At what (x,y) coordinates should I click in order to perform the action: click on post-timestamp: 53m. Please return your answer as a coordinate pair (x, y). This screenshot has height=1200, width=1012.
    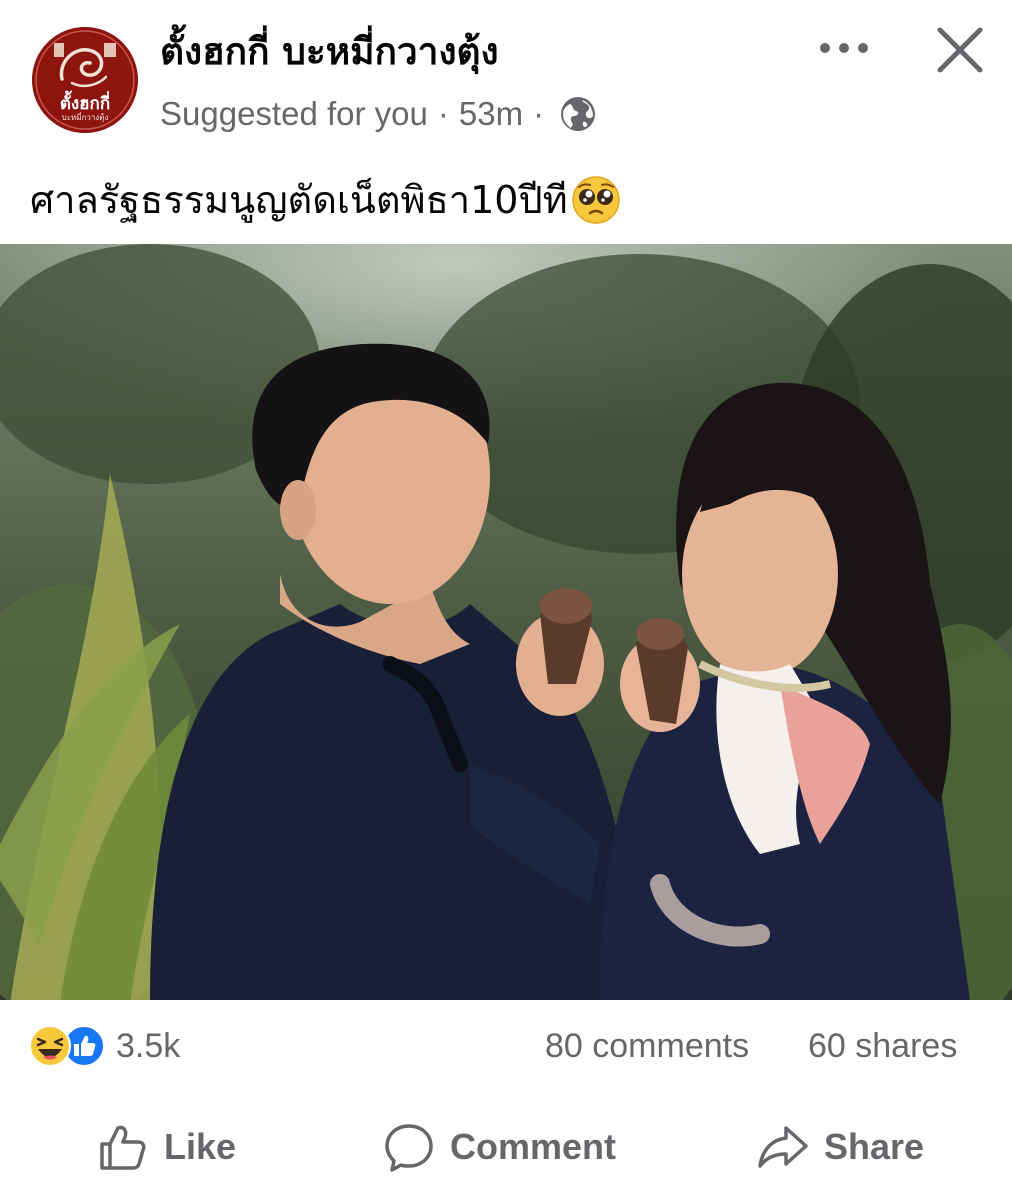
    Looking at the image, I should click on (491, 114).